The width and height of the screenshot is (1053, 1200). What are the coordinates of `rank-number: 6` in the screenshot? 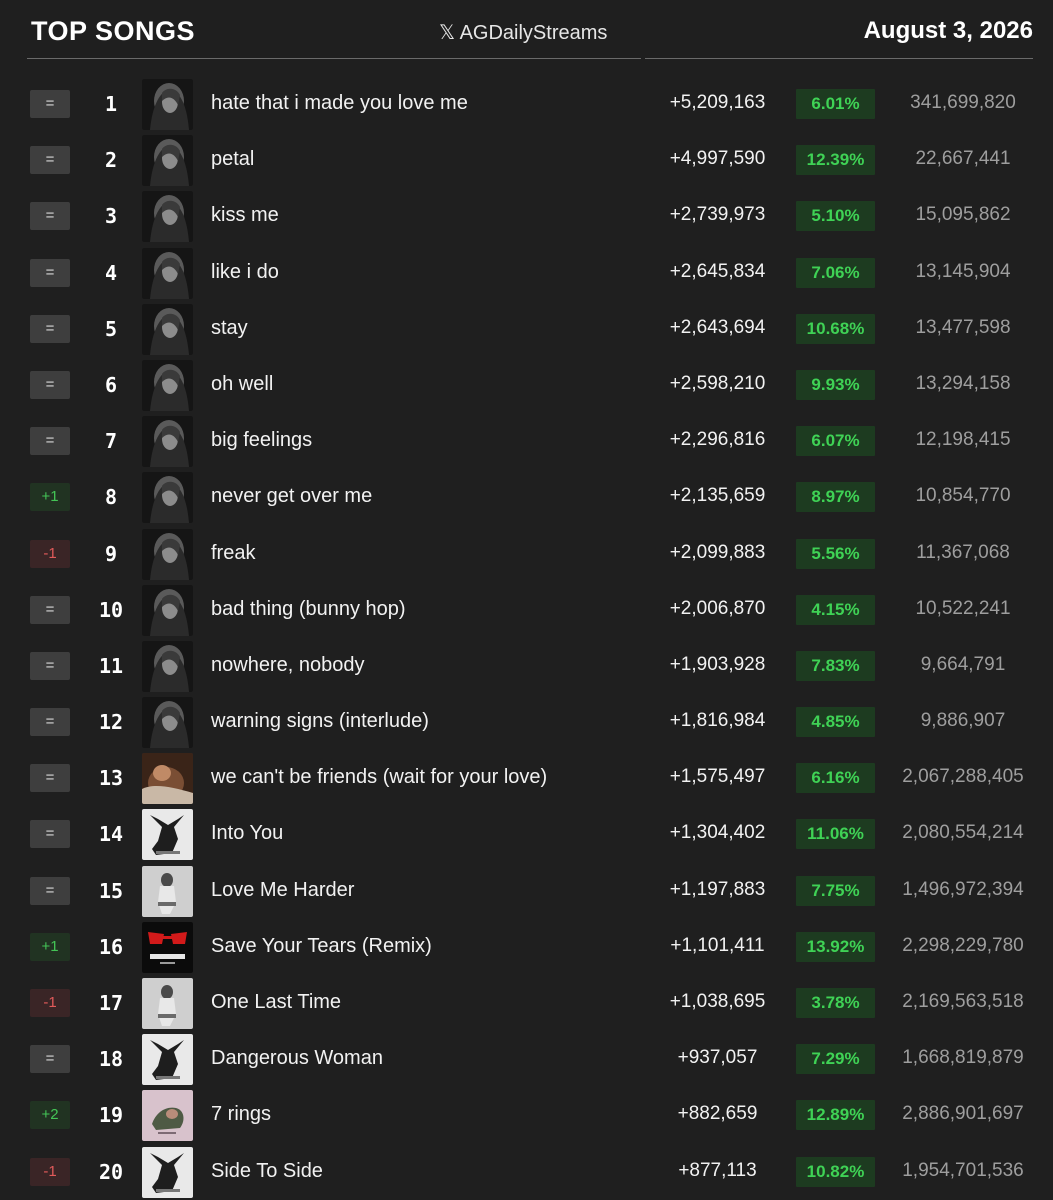 It's located at (111, 384).